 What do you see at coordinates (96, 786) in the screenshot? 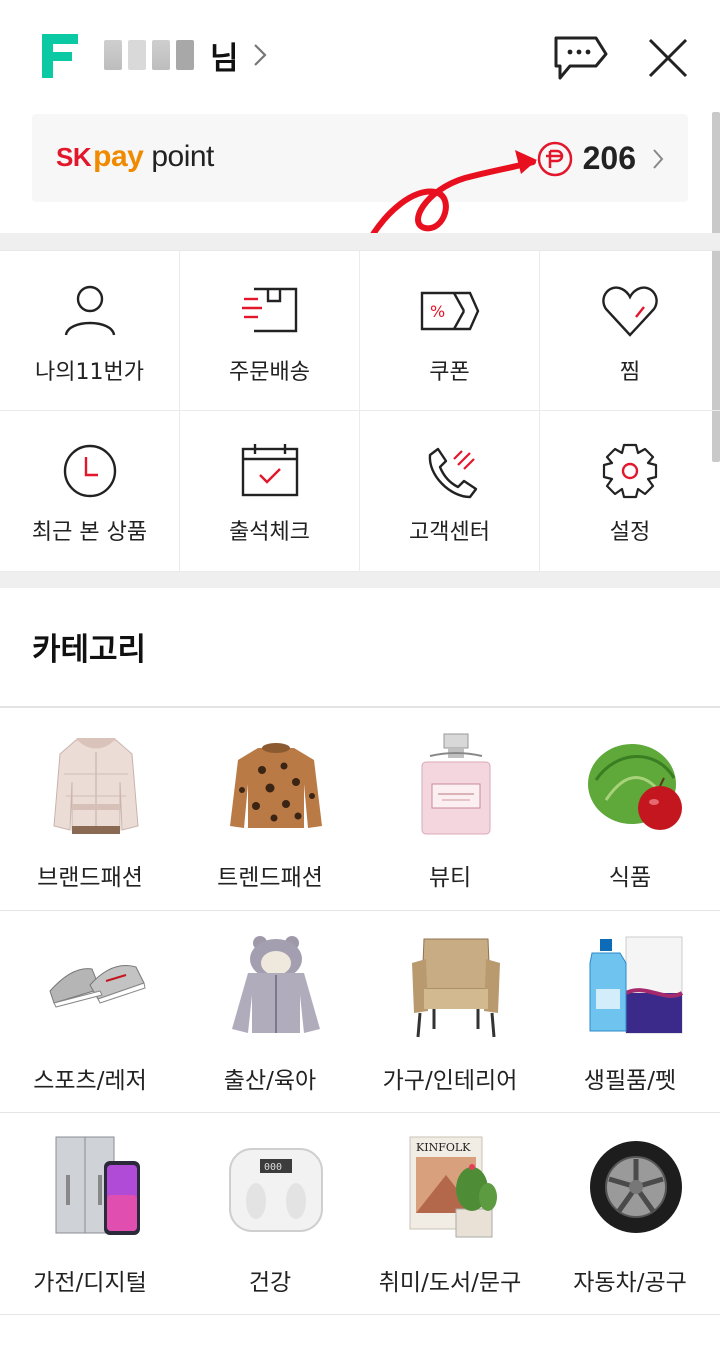
I see `puffer-jacket-image` at bounding box center [96, 786].